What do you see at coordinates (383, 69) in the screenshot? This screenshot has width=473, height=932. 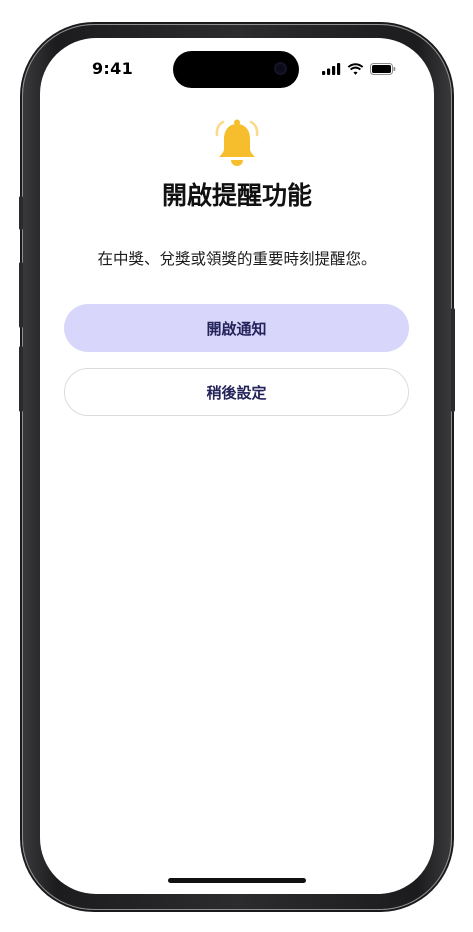 I see `battery-icon` at bounding box center [383, 69].